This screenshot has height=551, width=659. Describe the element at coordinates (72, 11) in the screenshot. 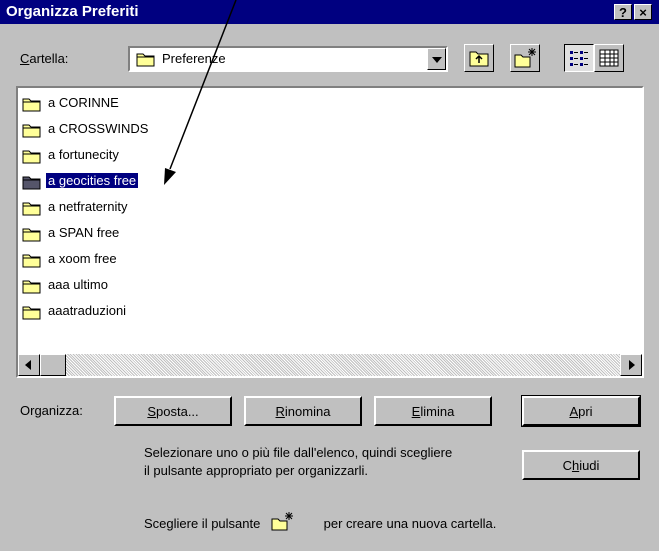

I see `window-title: Organizza Preferiti` at that location.